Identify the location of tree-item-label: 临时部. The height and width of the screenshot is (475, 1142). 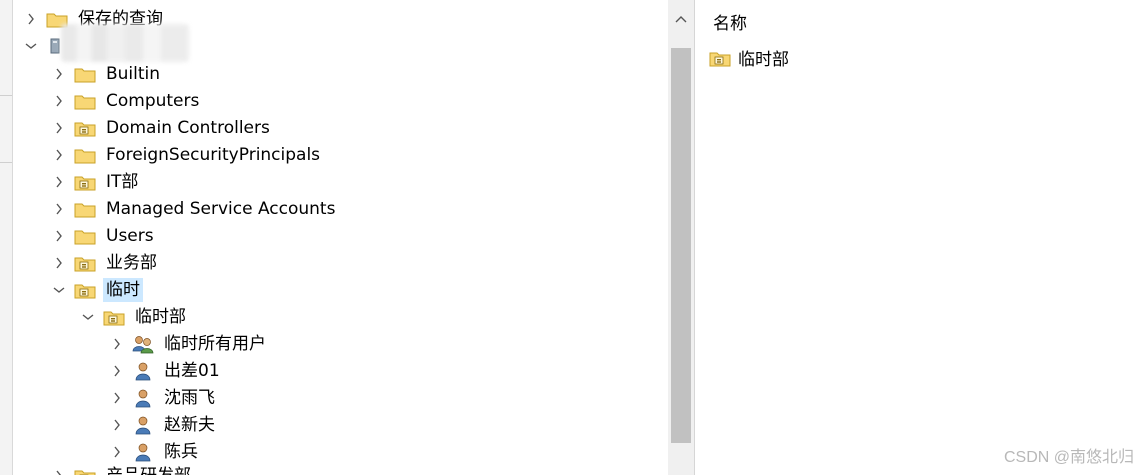
(160, 316).